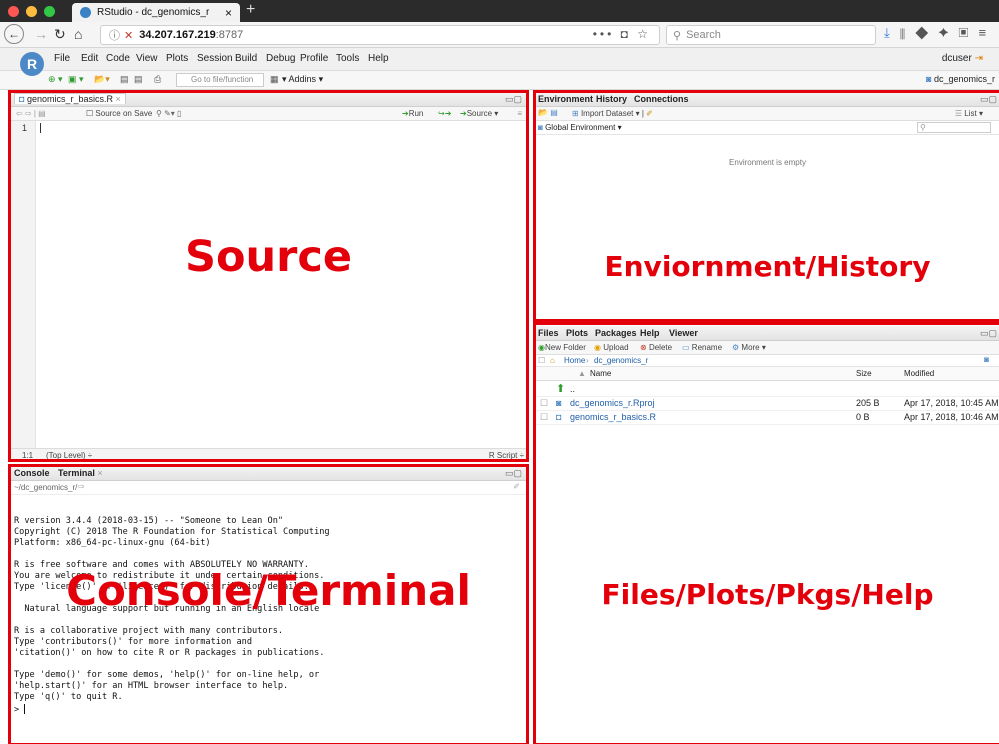 The height and width of the screenshot is (744, 999). Describe the element at coordinates (41, 34) in the screenshot. I see `forward-arrow-icon: →` at that location.